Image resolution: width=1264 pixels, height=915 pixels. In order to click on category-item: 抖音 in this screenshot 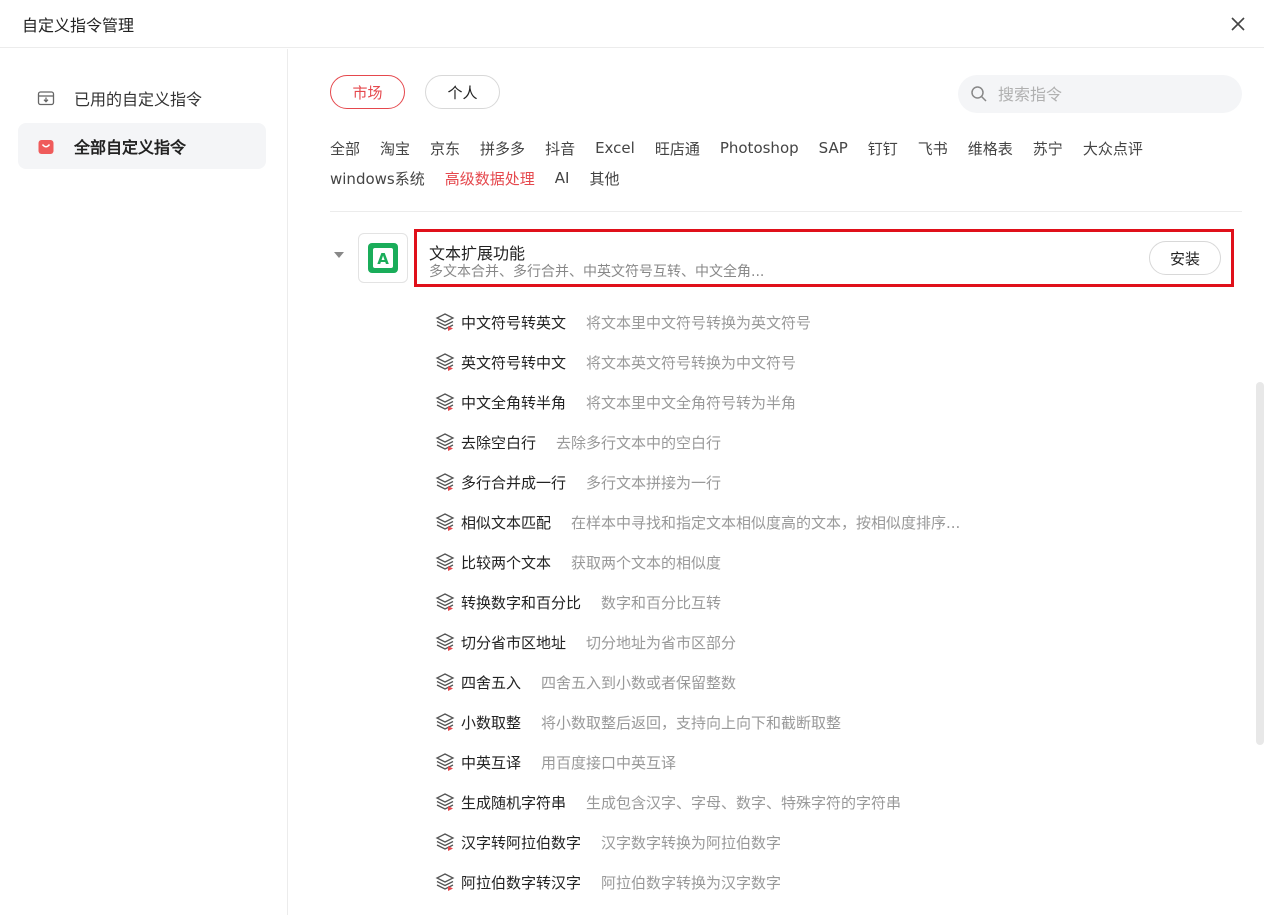, I will do `click(560, 148)`.